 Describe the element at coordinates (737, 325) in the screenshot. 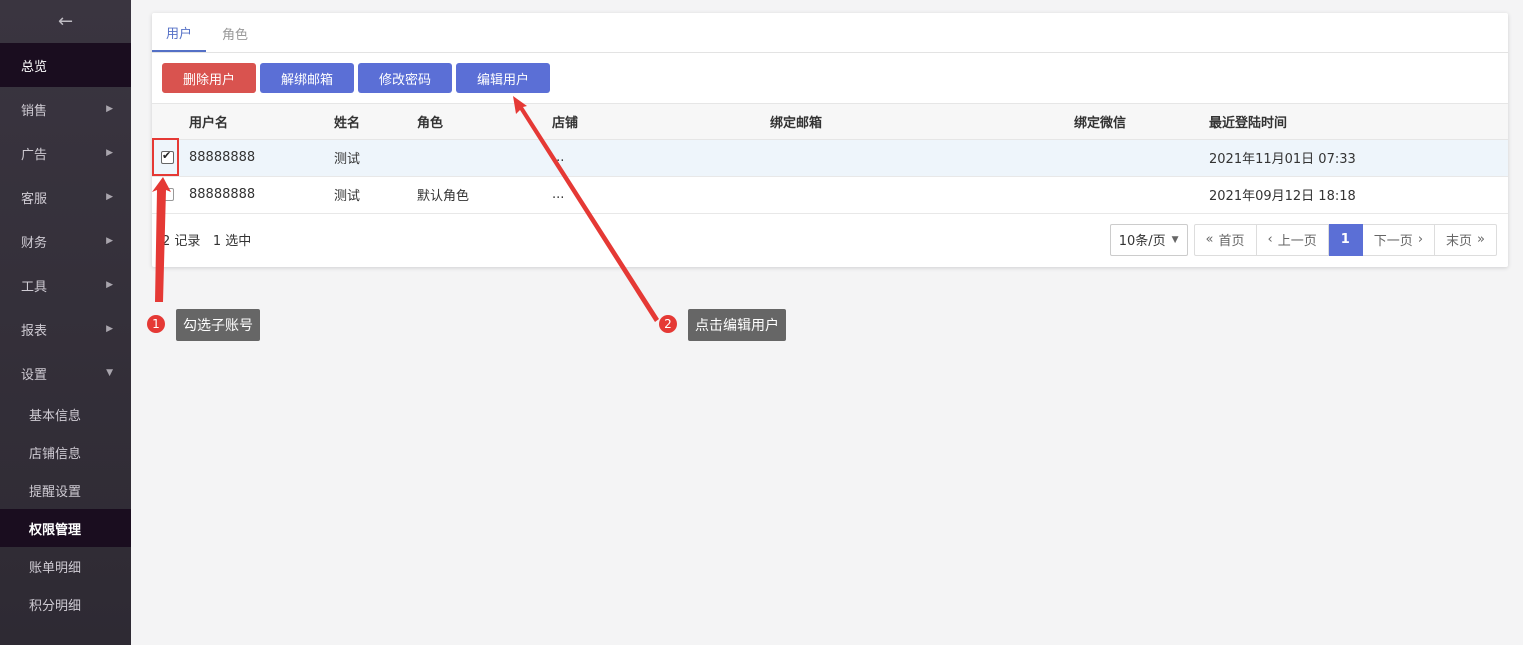

I see `annotation-tip-2: 点击编辑用户` at that location.